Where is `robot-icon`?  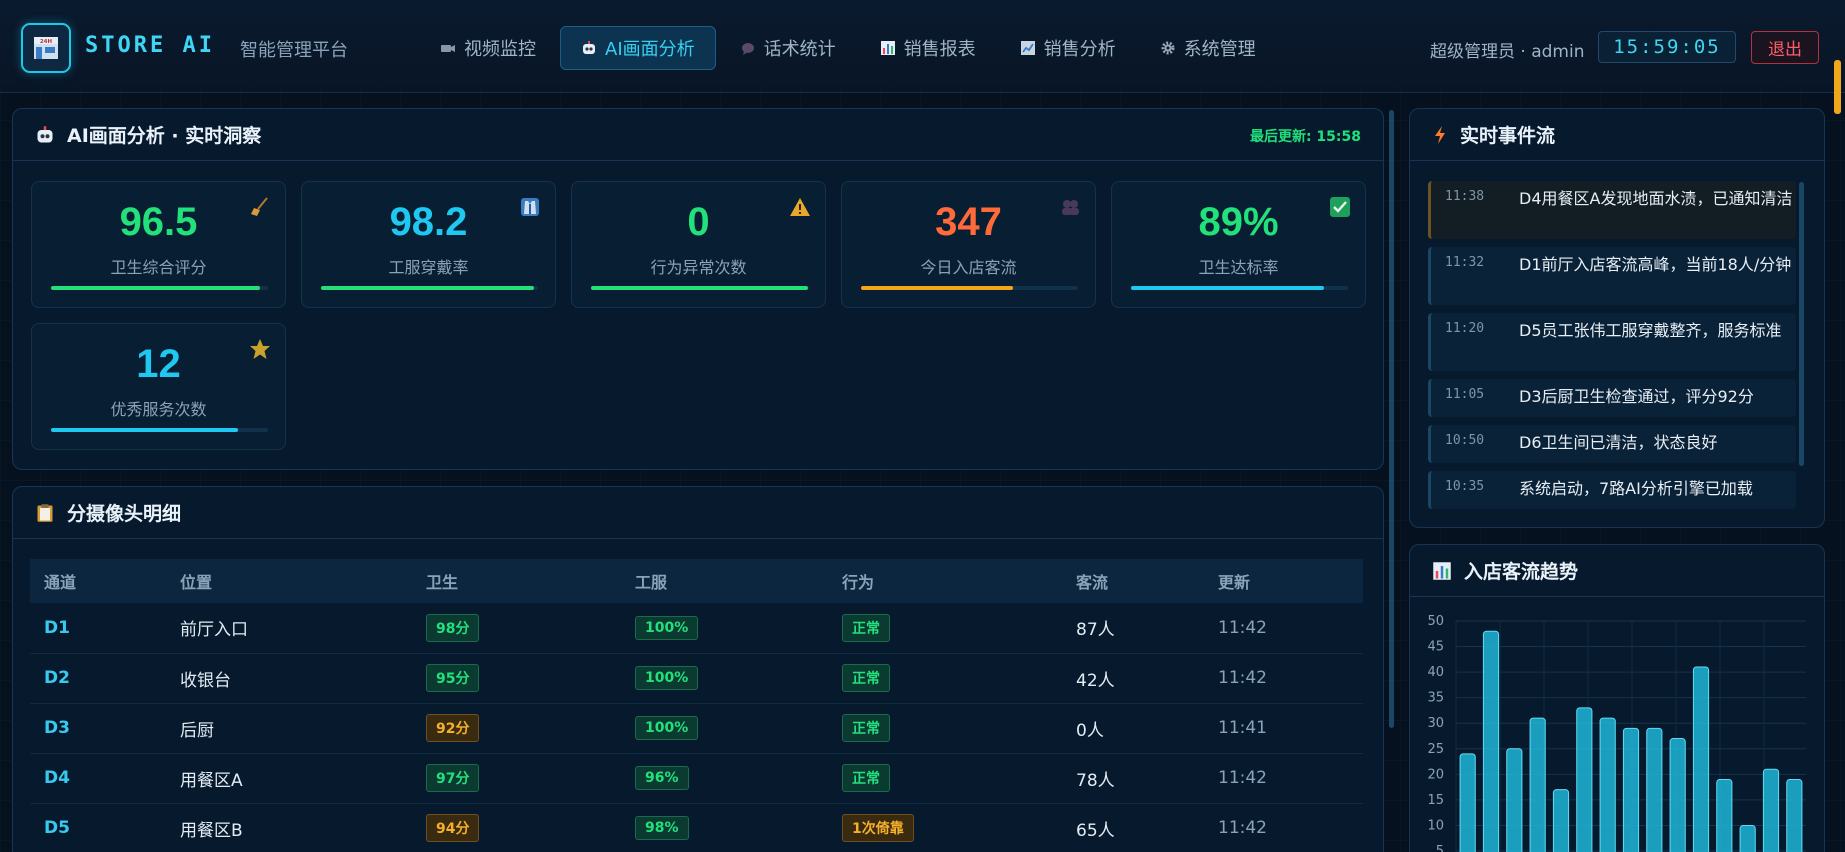 robot-icon is located at coordinates (45, 133).